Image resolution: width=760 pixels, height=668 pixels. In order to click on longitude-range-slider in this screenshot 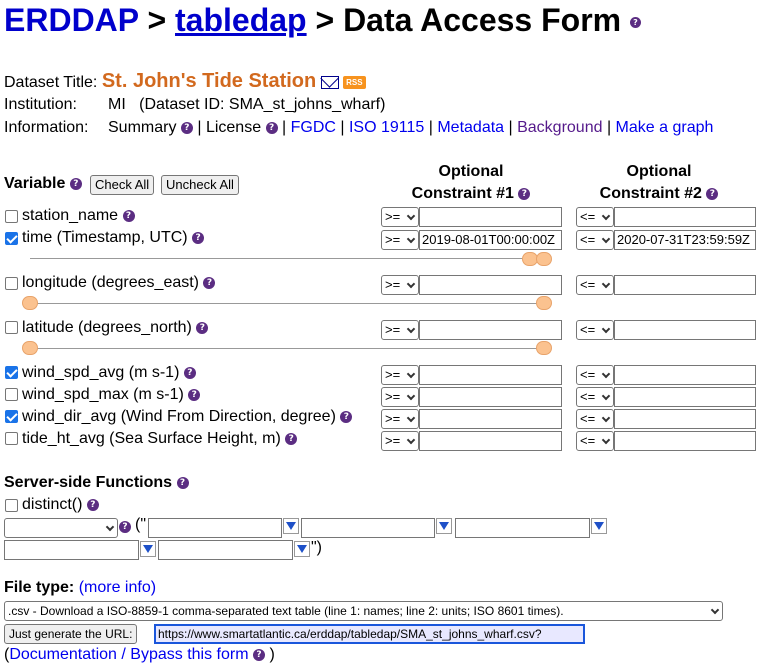, I will do `click(290, 303)`.